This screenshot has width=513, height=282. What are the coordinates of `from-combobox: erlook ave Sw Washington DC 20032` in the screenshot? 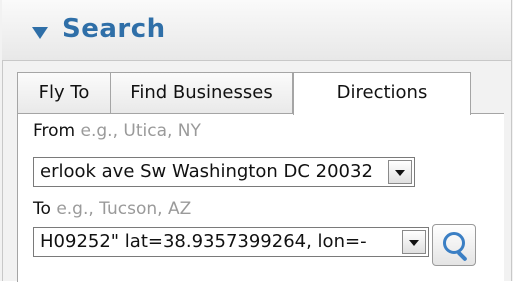 It's located at (224, 172).